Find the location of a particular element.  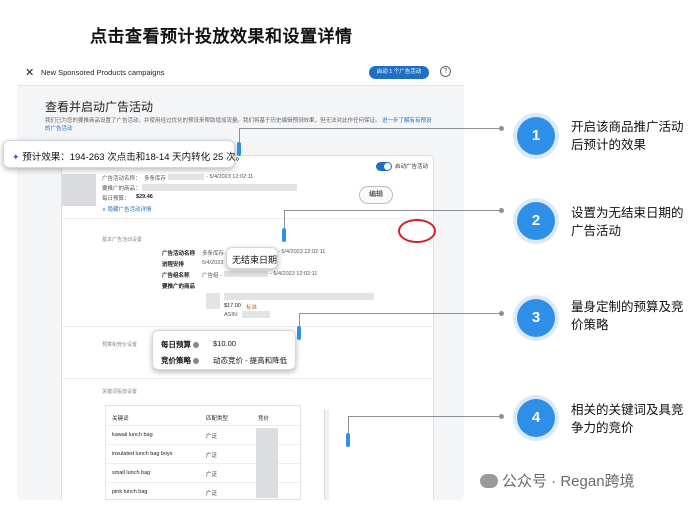

estimated-performance-callout: ✦ 预计效果：194-263 次点击和18-14 天内转化 25 次。 is located at coordinates (124, 154).